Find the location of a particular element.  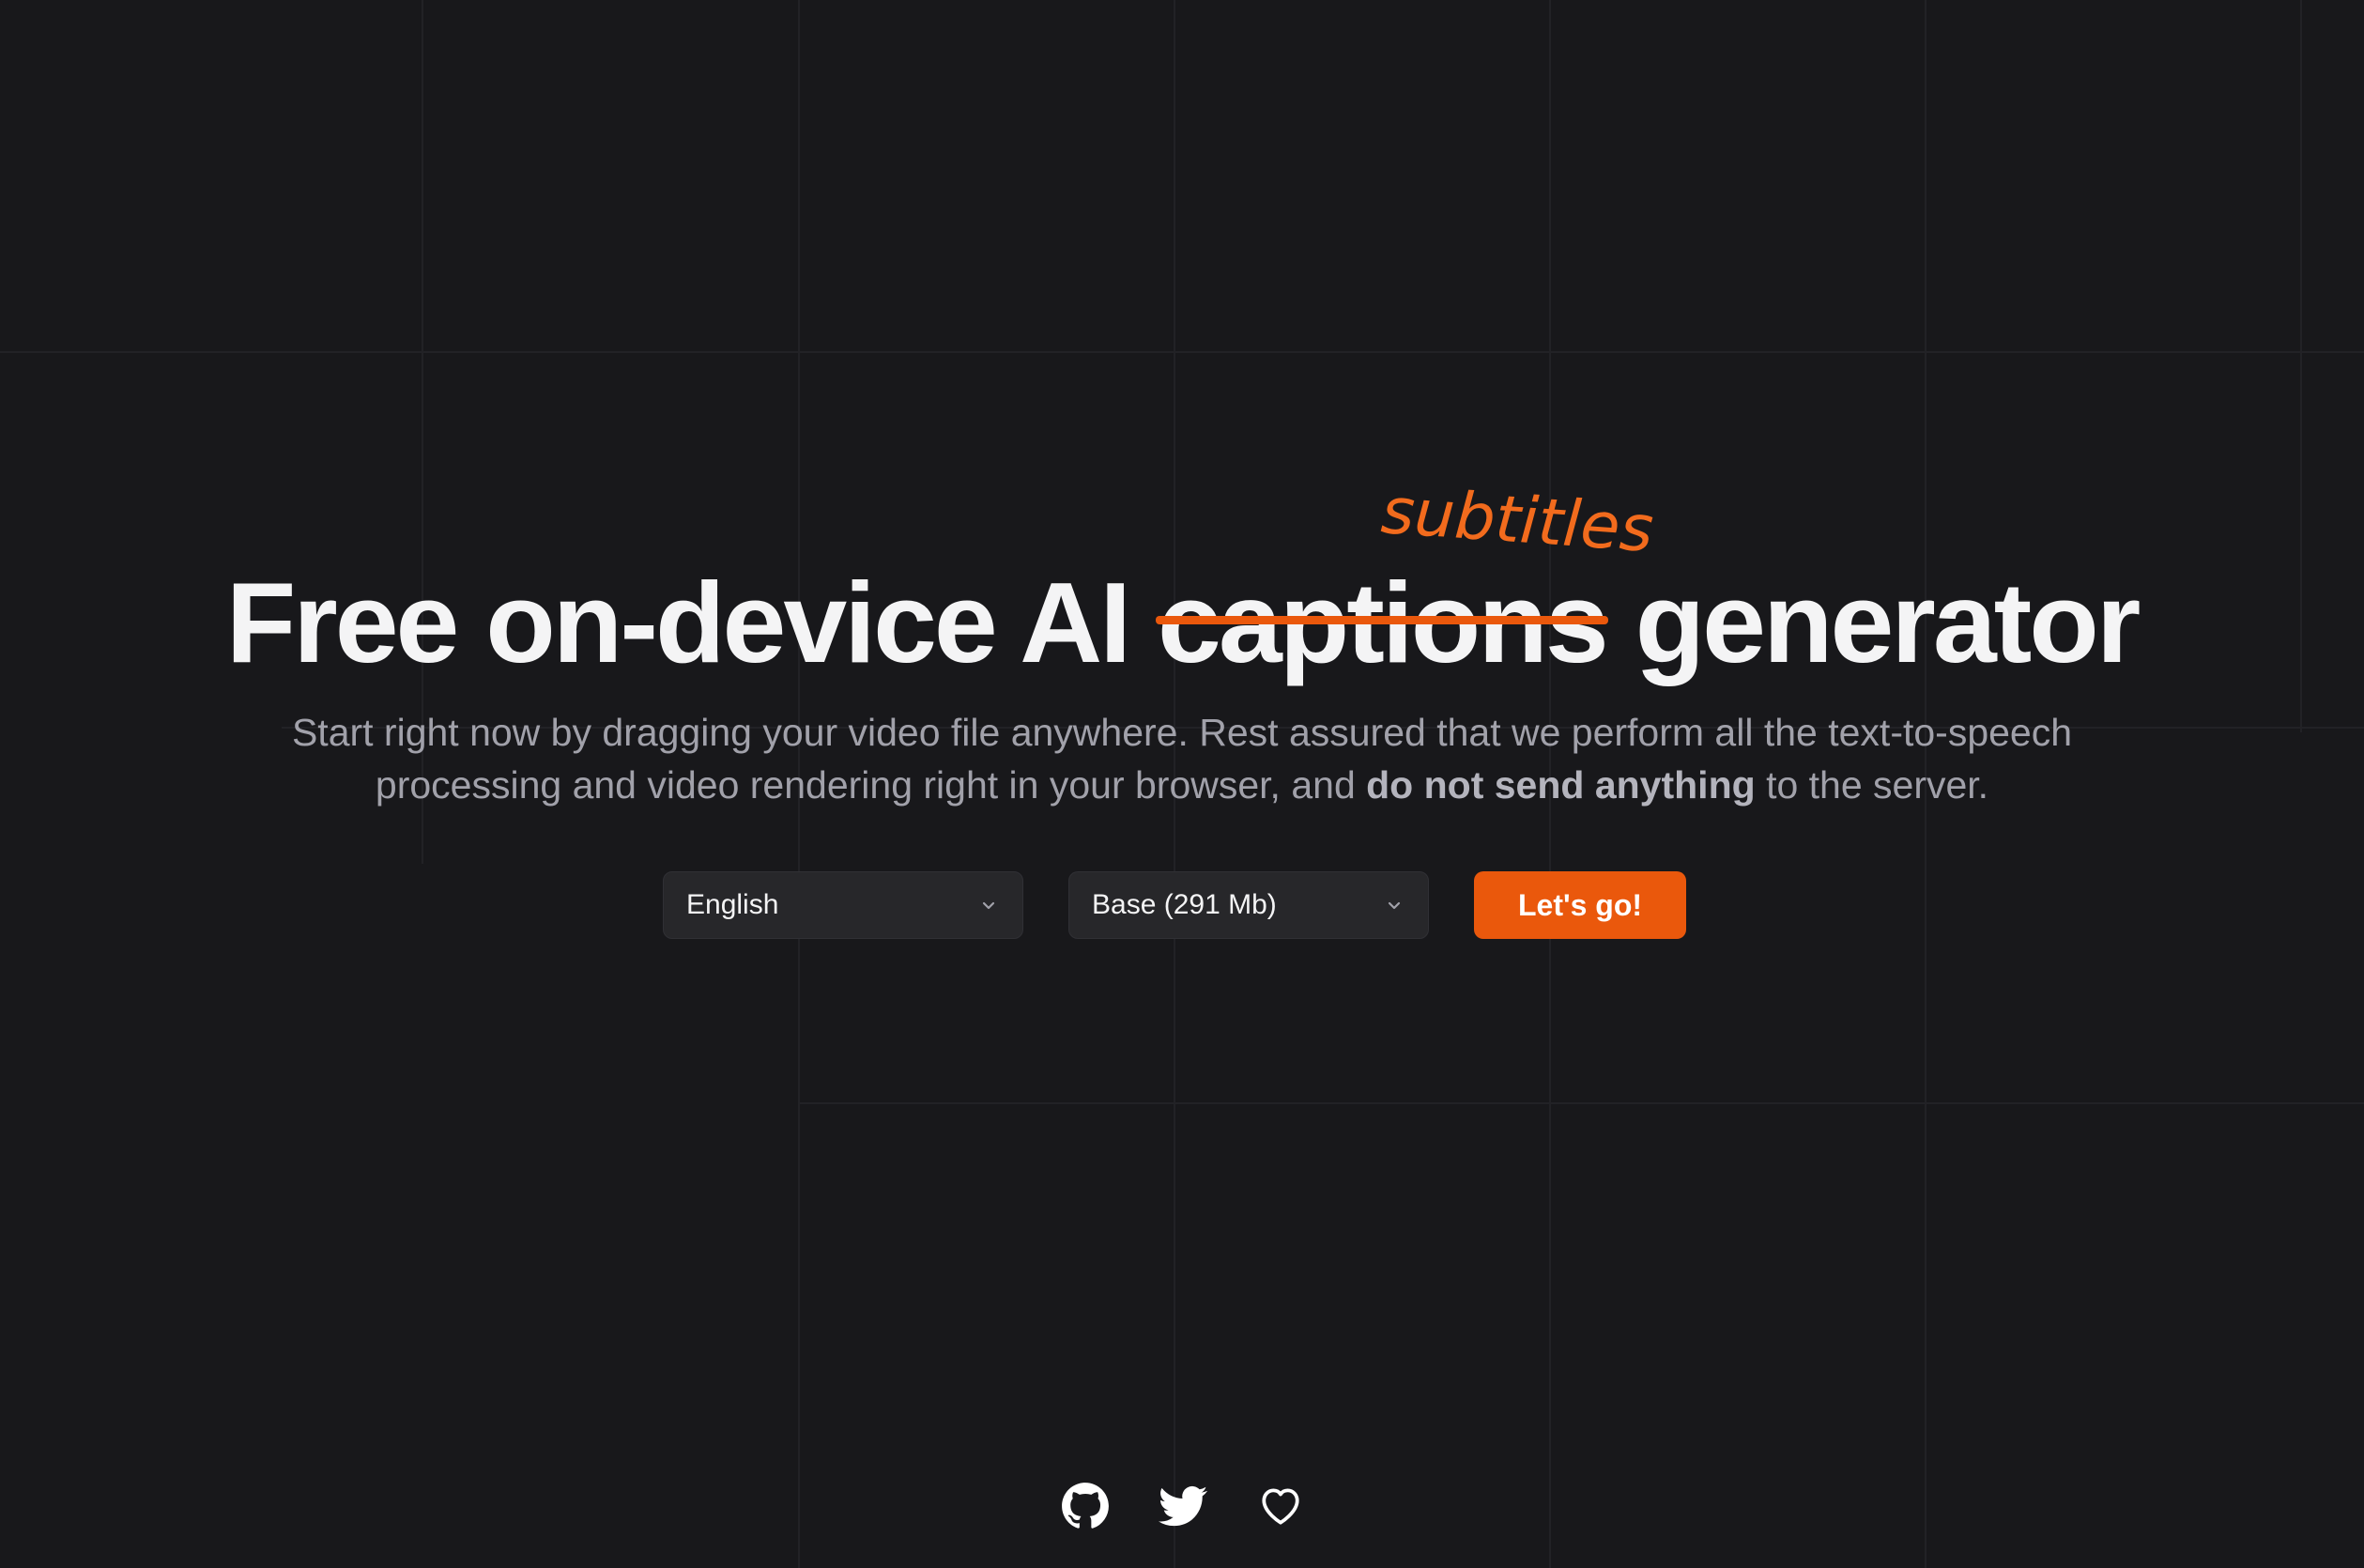

model-select-value: Base (291 Mb) is located at coordinates (1184, 905).